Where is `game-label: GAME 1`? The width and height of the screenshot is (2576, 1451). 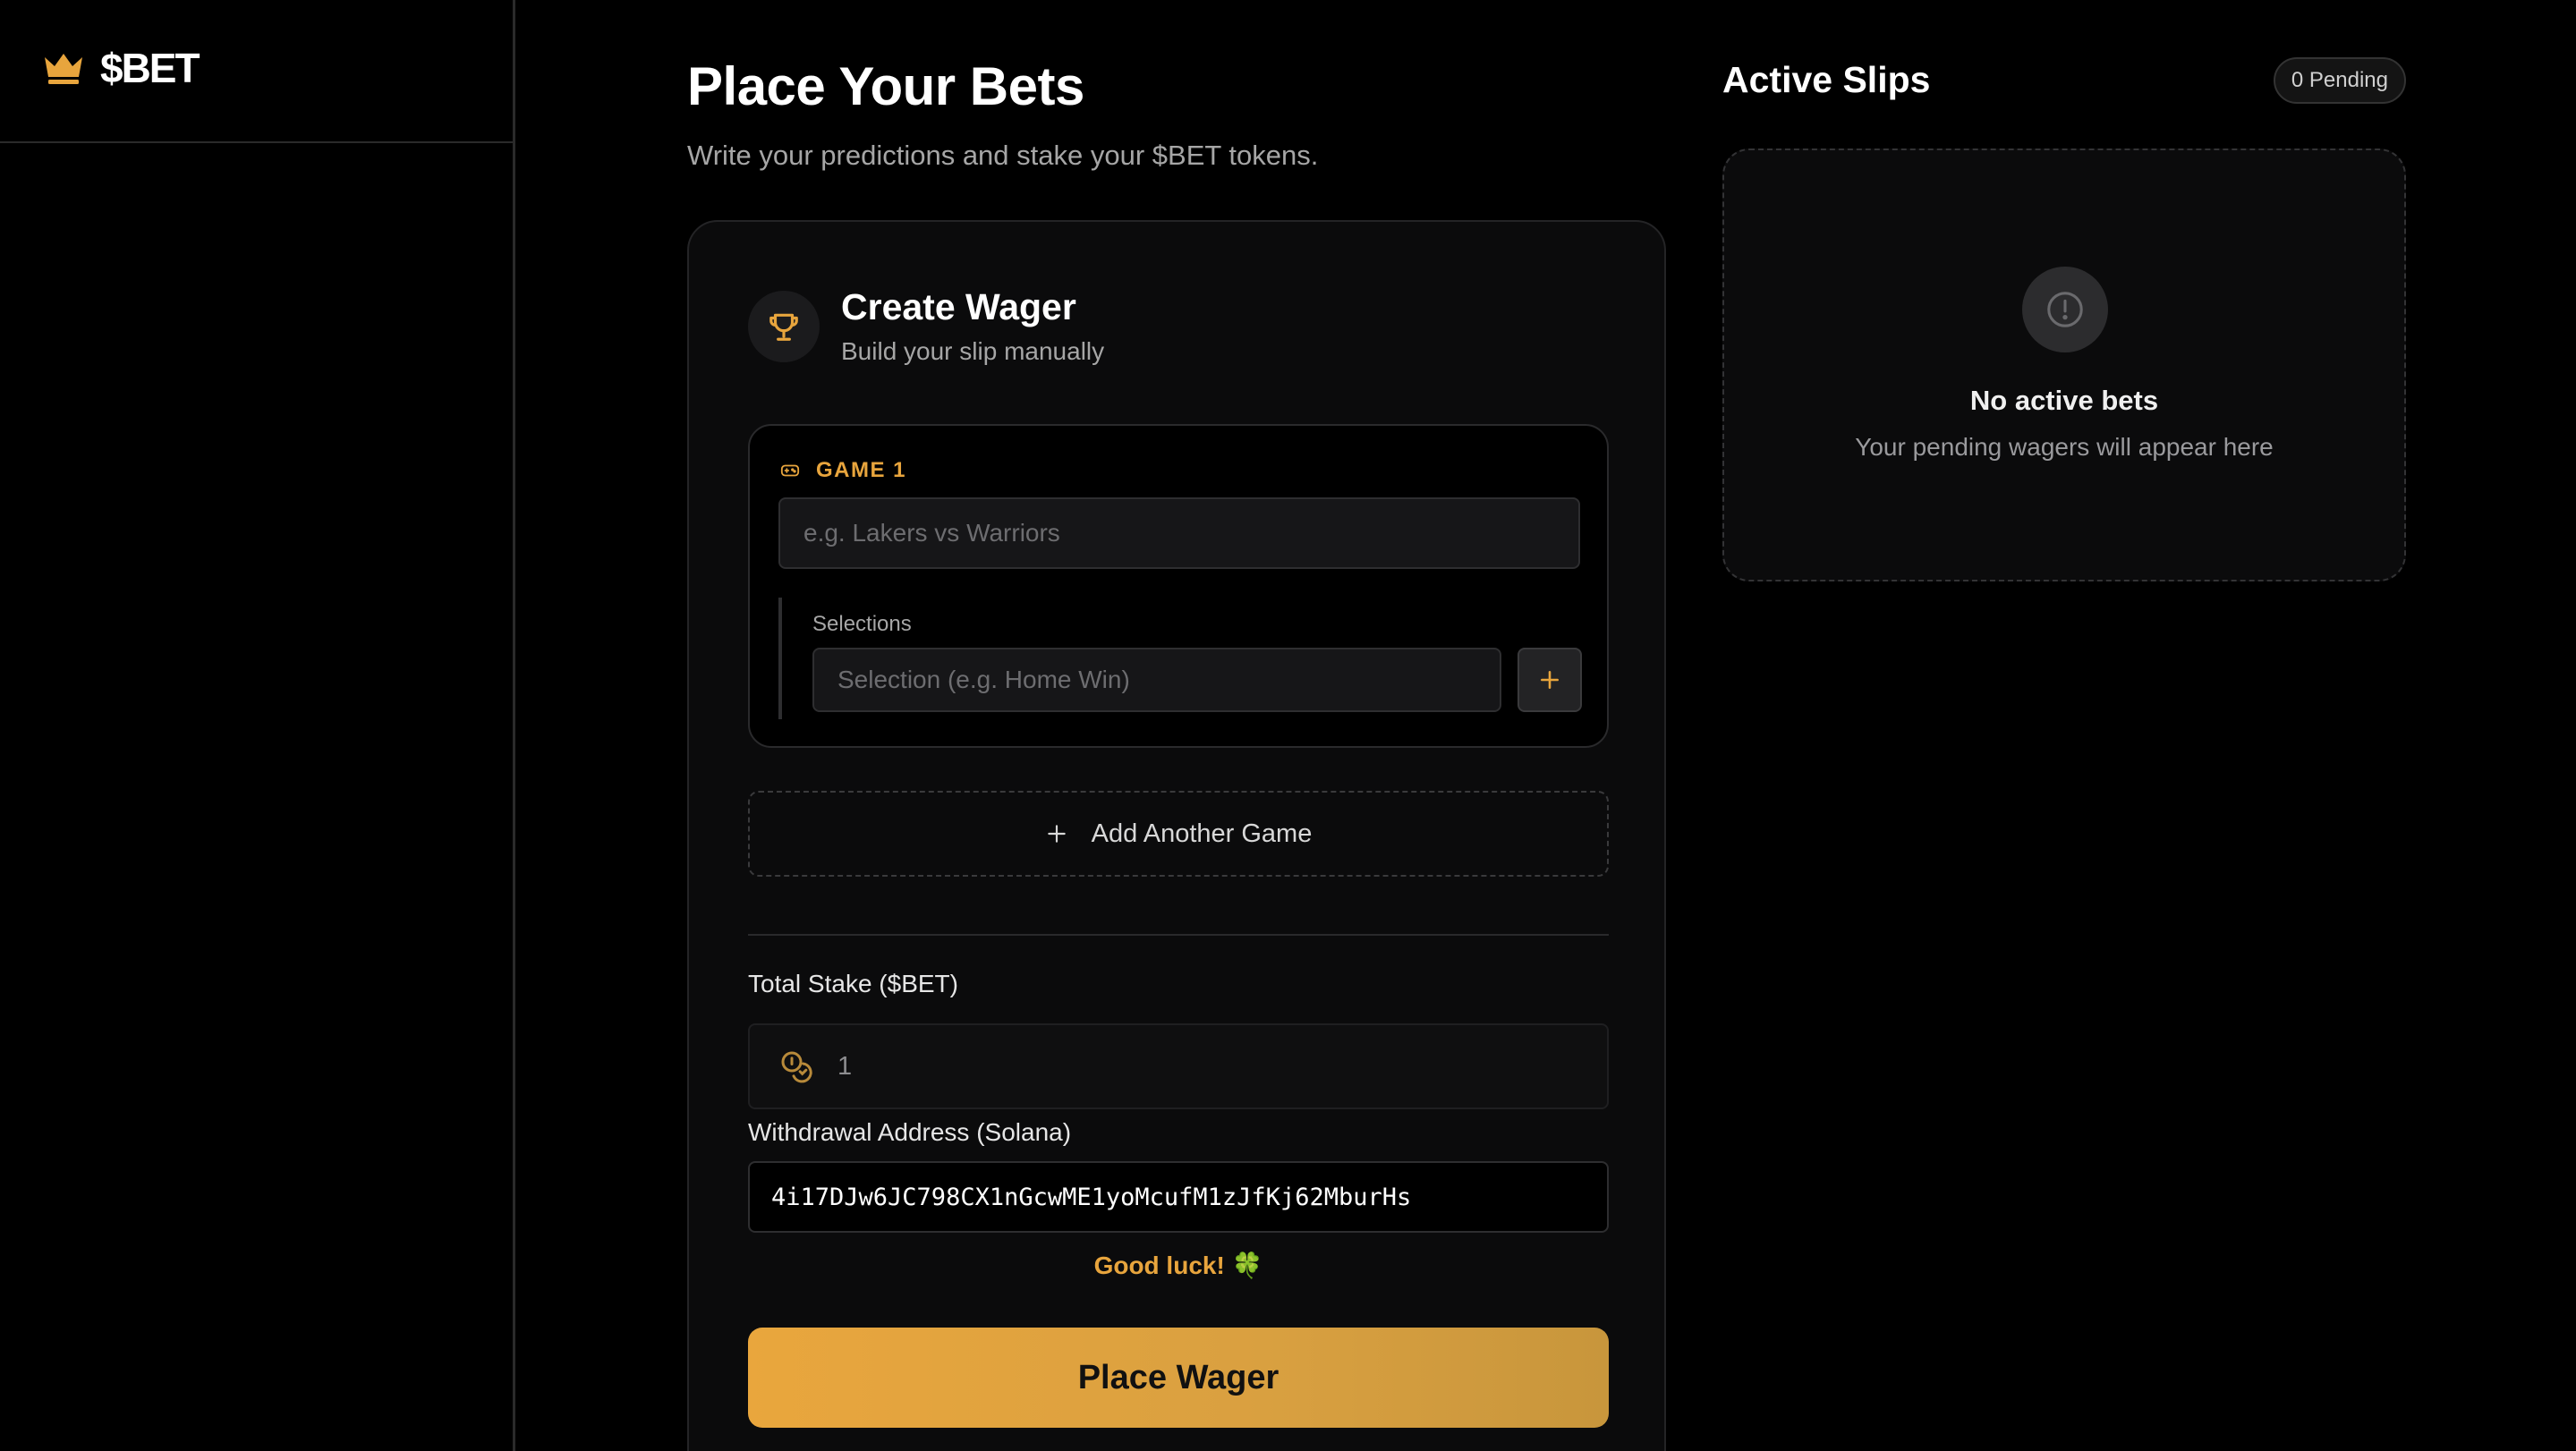
game-label: GAME 1 is located at coordinates (843, 470).